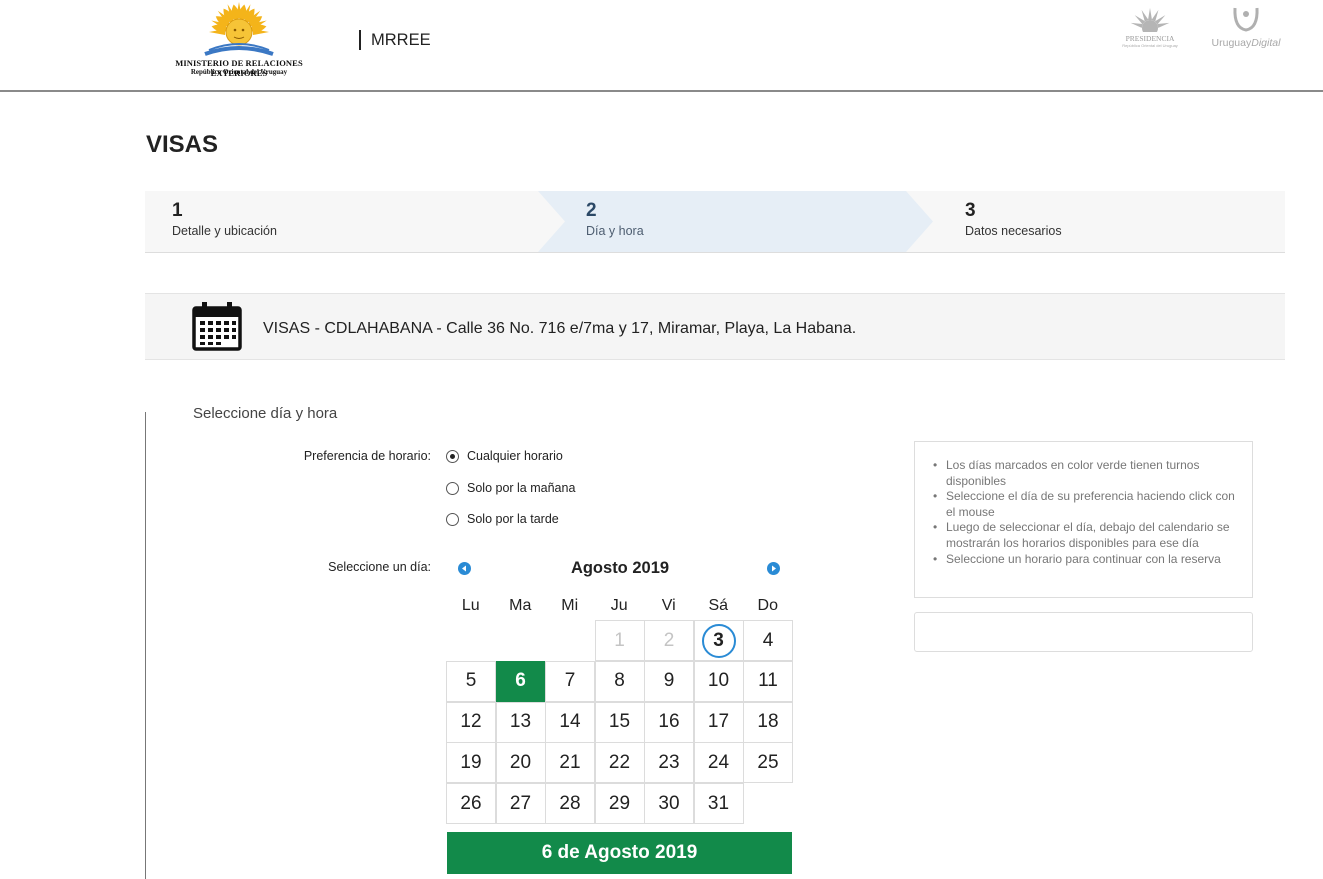 Image resolution: width=1323 pixels, height=879 pixels. What do you see at coordinates (224, 231) in the screenshot?
I see `step-label: Detalle y ubicación` at bounding box center [224, 231].